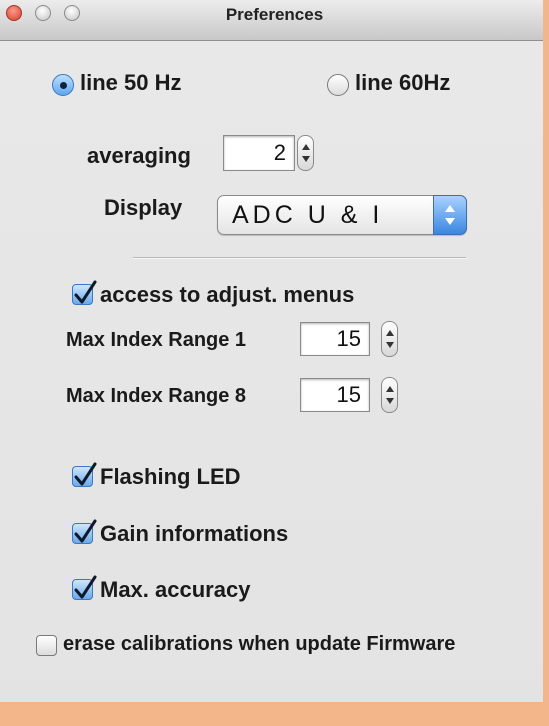 The image size is (549, 726). I want to click on radio-line-60hz, so click(338, 85).